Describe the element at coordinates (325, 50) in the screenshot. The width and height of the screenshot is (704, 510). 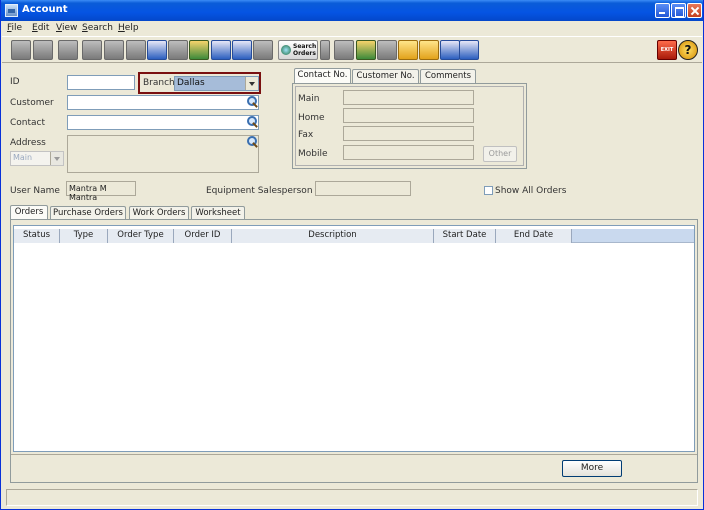
I see `dropdown-arrow-icon` at that location.